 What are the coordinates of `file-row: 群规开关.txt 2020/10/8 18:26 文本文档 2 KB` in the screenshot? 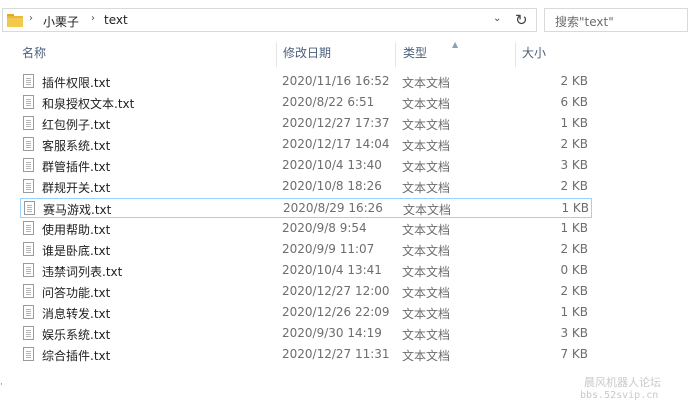 It's located at (306, 187).